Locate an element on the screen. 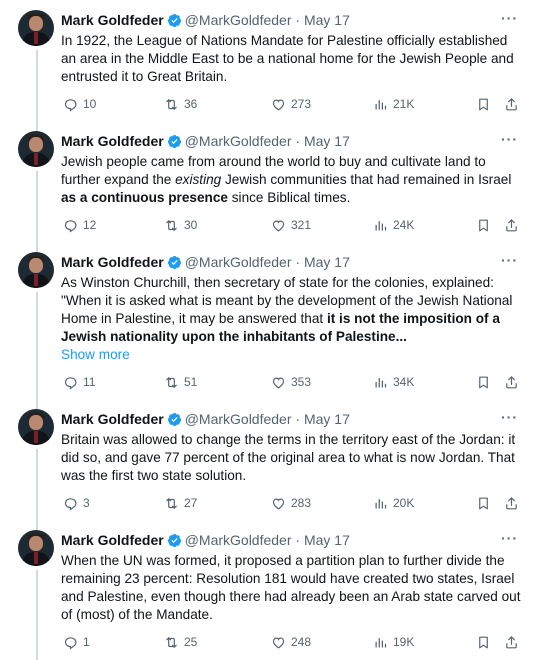  like-button: 321 is located at coordinates (291, 225).